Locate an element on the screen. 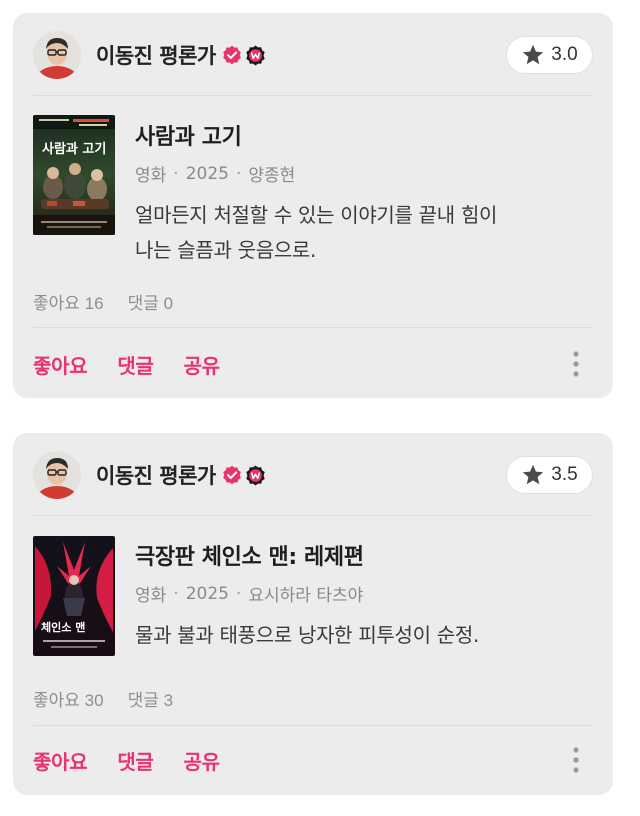 This screenshot has width=640, height=816. movie-director: 요시하라 타츠야 is located at coordinates (306, 596).